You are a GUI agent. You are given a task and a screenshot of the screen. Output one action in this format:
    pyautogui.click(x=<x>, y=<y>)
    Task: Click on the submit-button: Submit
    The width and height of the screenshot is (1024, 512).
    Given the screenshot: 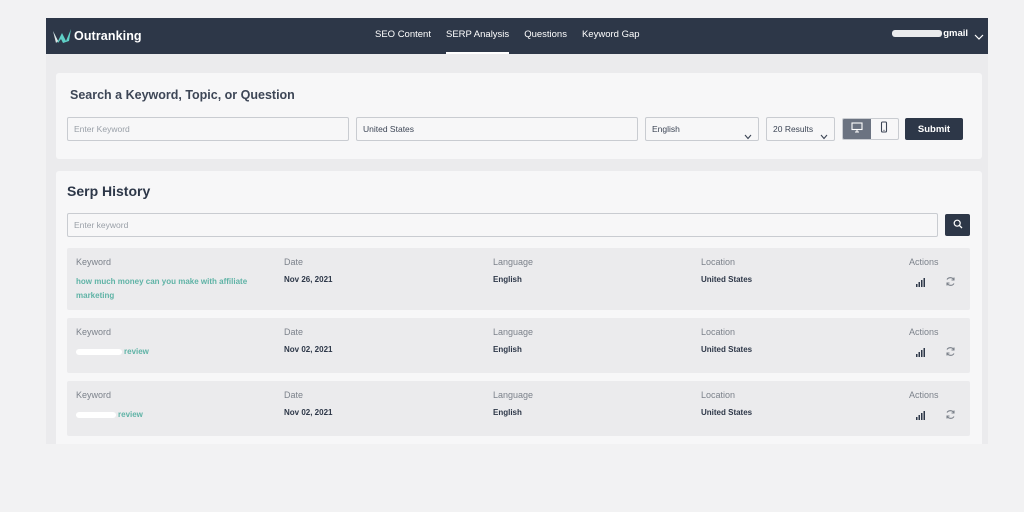 What is the action you would take?
    pyautogui.click(x=934, y=129)
    